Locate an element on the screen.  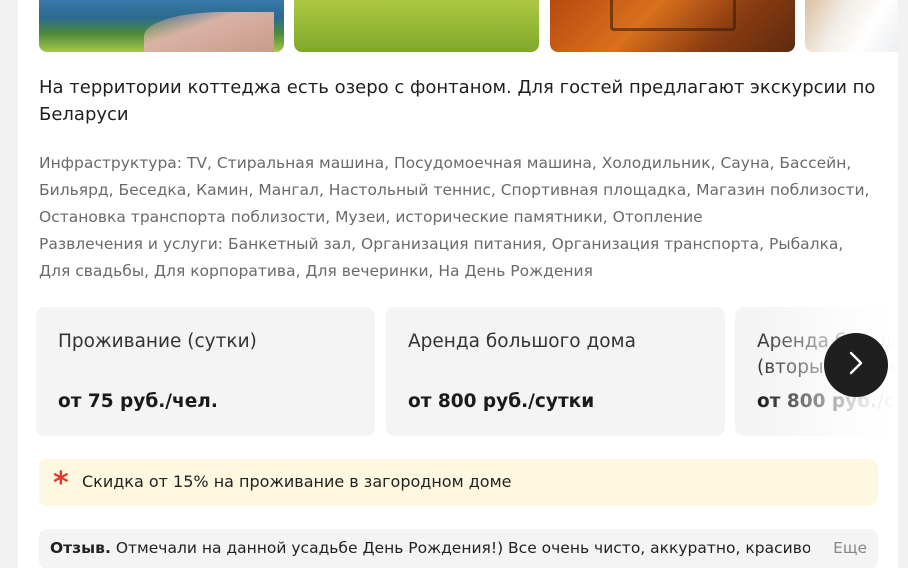
photo-gallery is located at coordinates (468, 26).